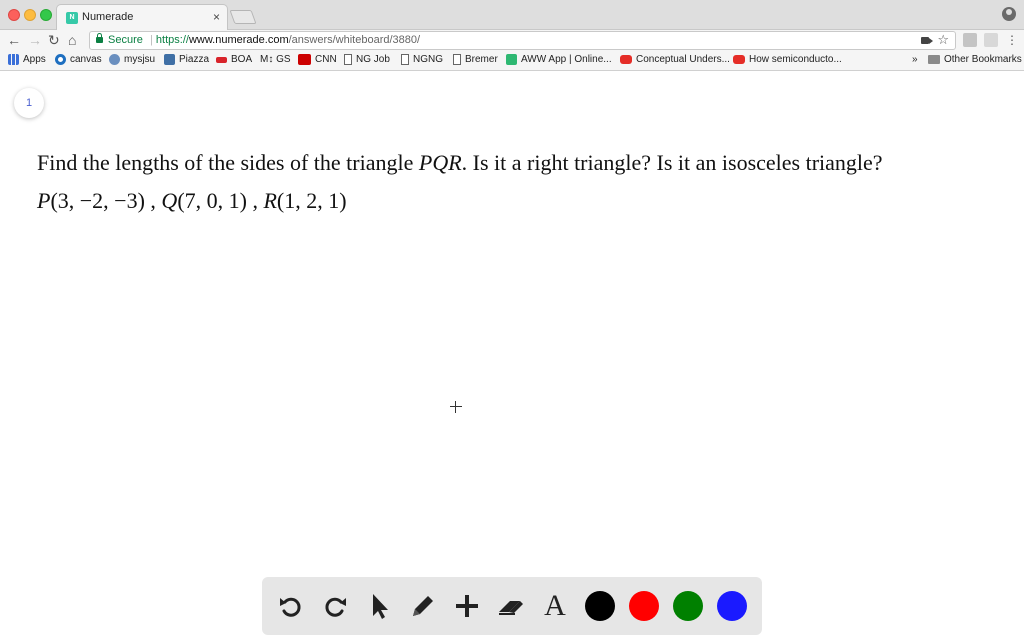  I want to click on numerade-favicon-icon: N, so click(72, 18).